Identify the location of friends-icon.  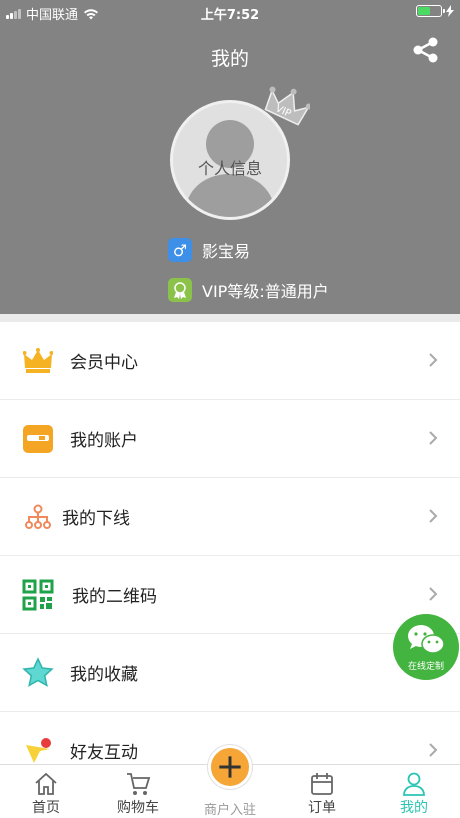
(38, 751).